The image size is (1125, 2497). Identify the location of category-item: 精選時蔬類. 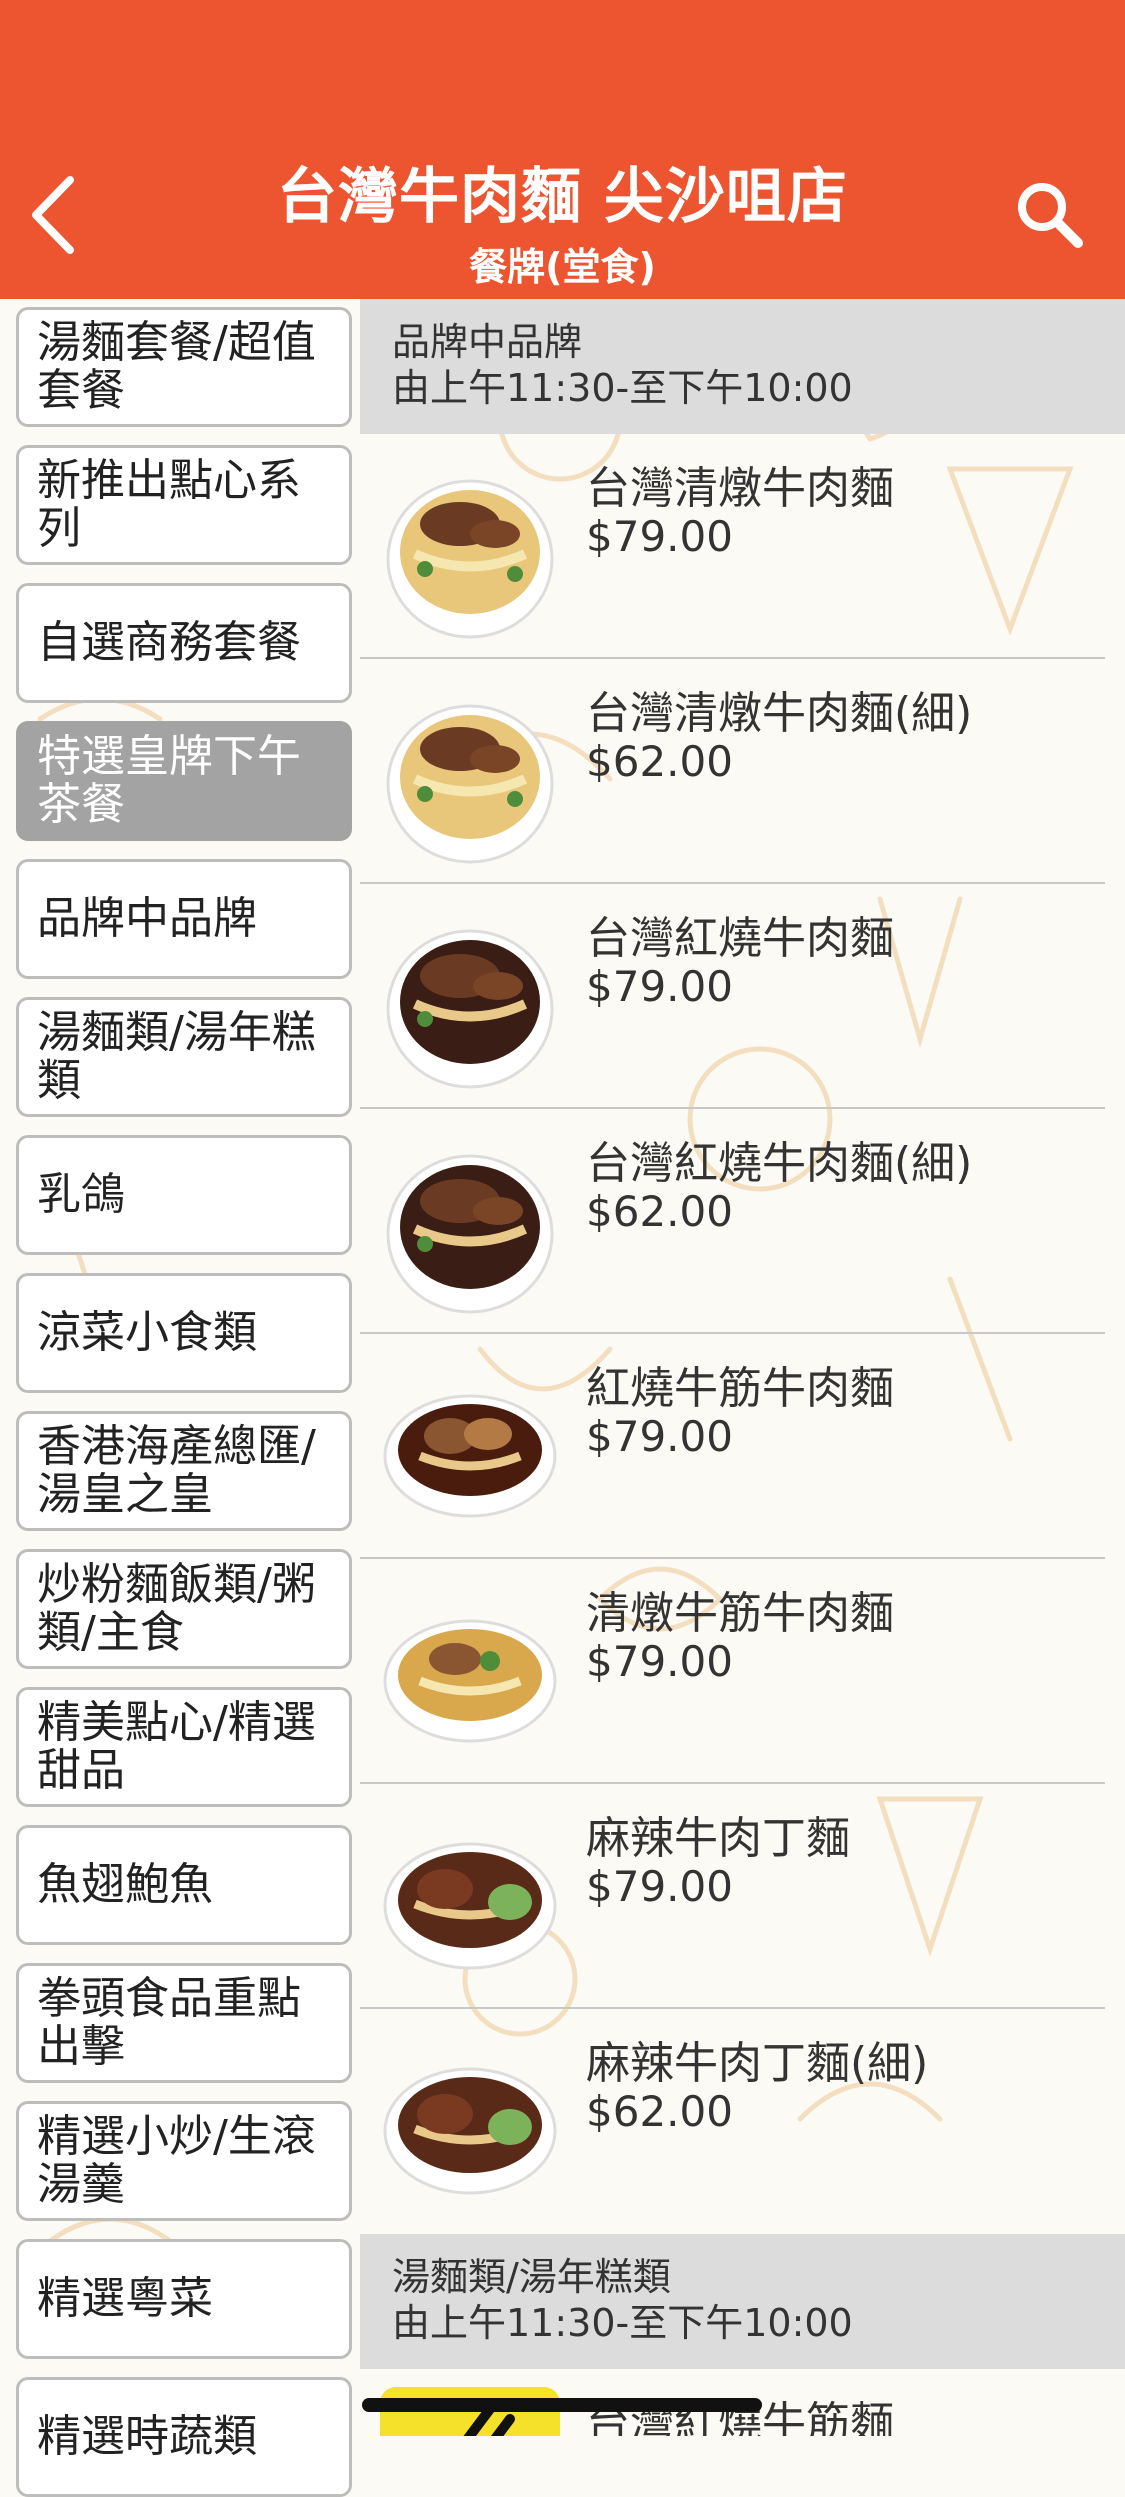
(184, 2437).